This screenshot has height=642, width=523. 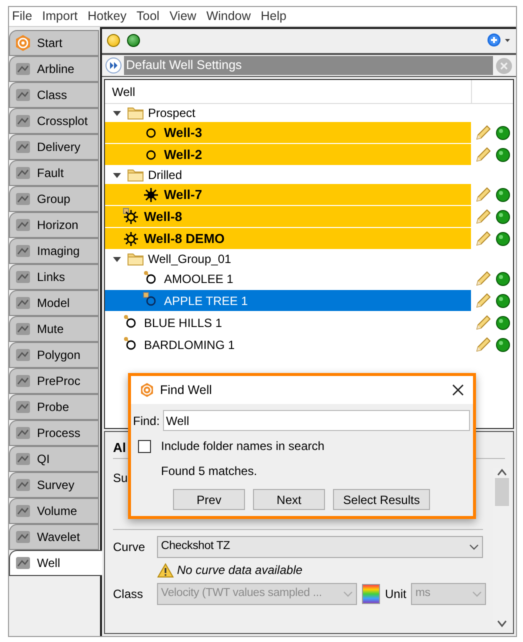 I want to click on scroll-thumb, so click(x=502, y=492).